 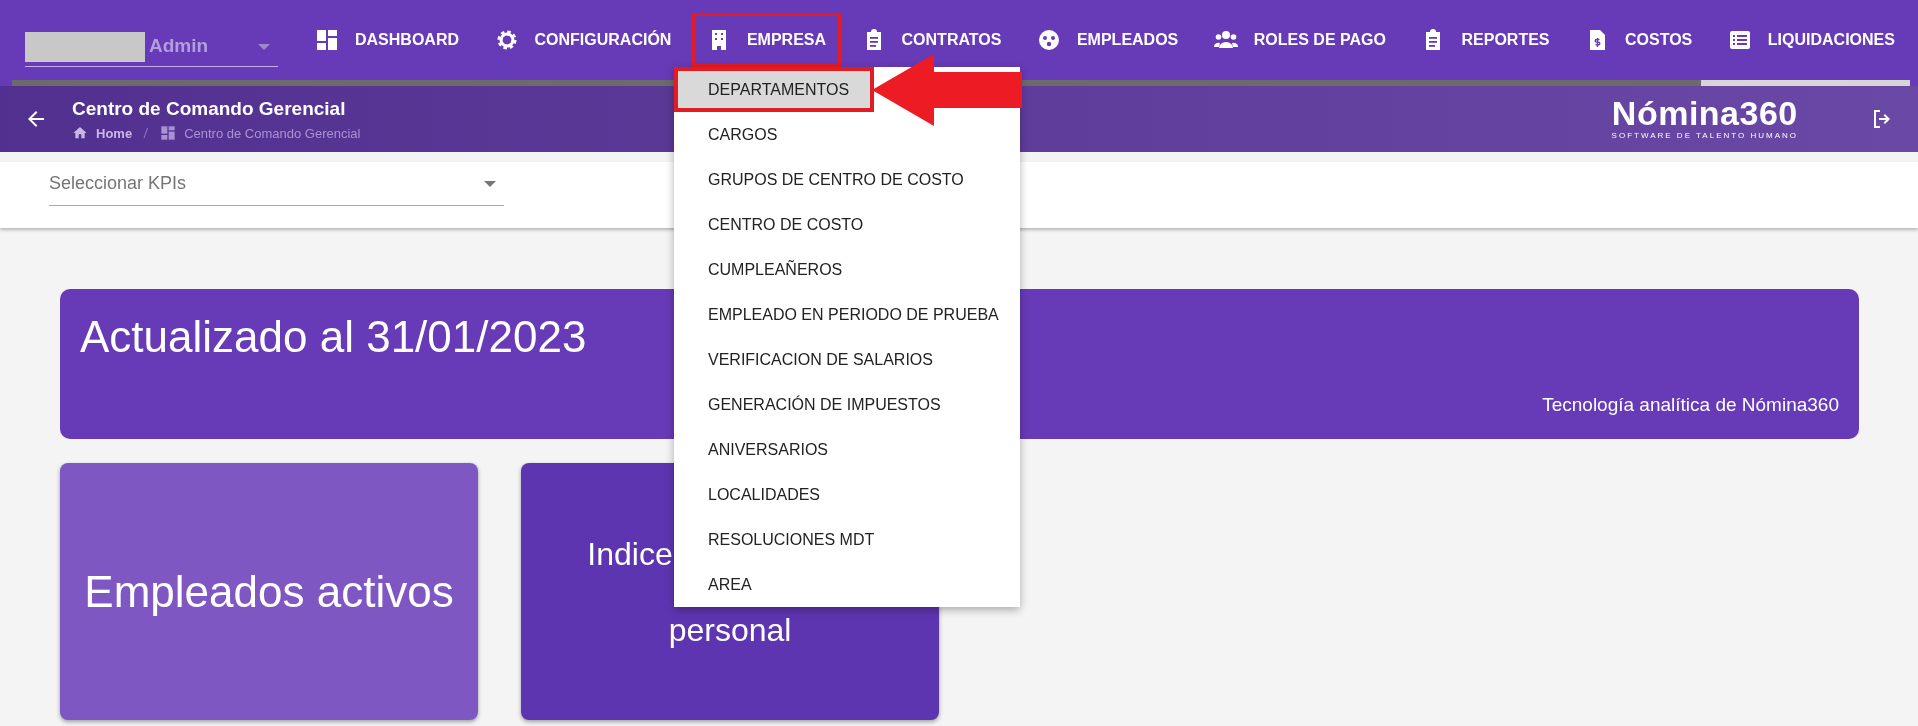 What do you see at coordinates (333, 337) in the screenshot?
I see `banner-title: Actualizado al 31/01/2023` at bounding box center [333, 337].